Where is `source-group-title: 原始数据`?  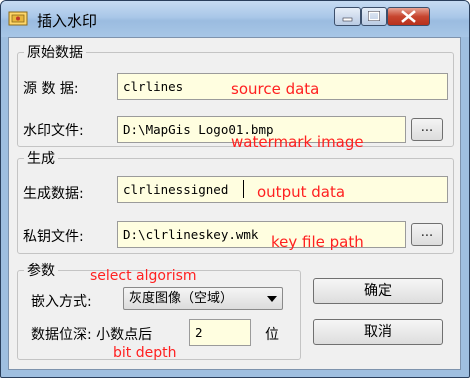 source-group-title: 原始数据 is located at coordinates (55, 53).